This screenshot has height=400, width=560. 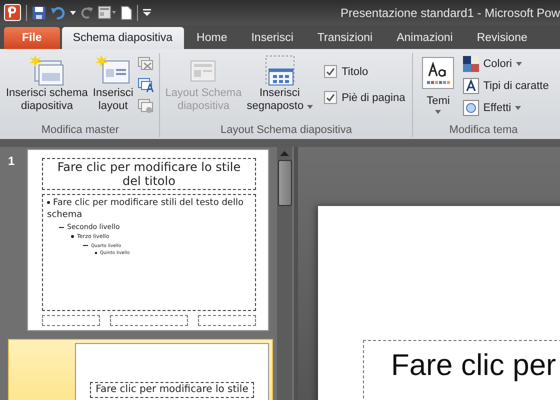 What do you see at coordinates (71, 320) in the screenshot?
I see `date-placeholder` at bounding box center [71, 320].